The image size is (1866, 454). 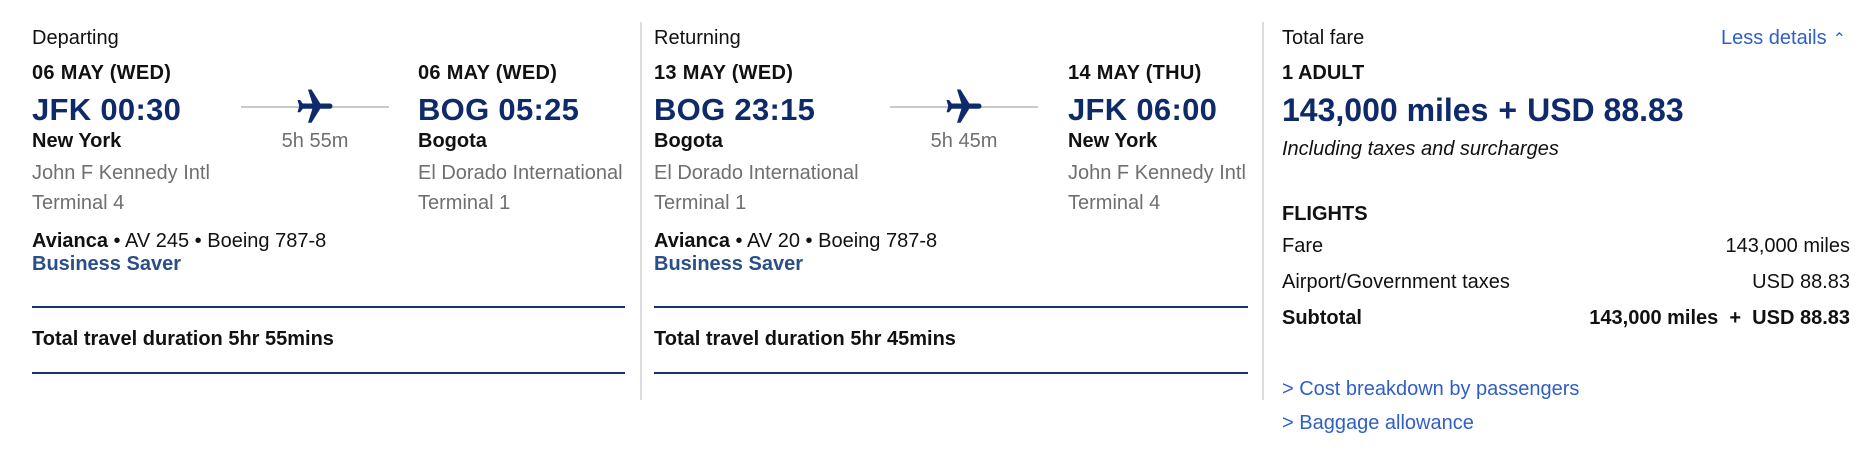 What do you see at coordinates (183, 339) in the screenshot?
I see `total-travel-duration: Total travel duration 5hr 55mins` at bounding box center [183, 339].